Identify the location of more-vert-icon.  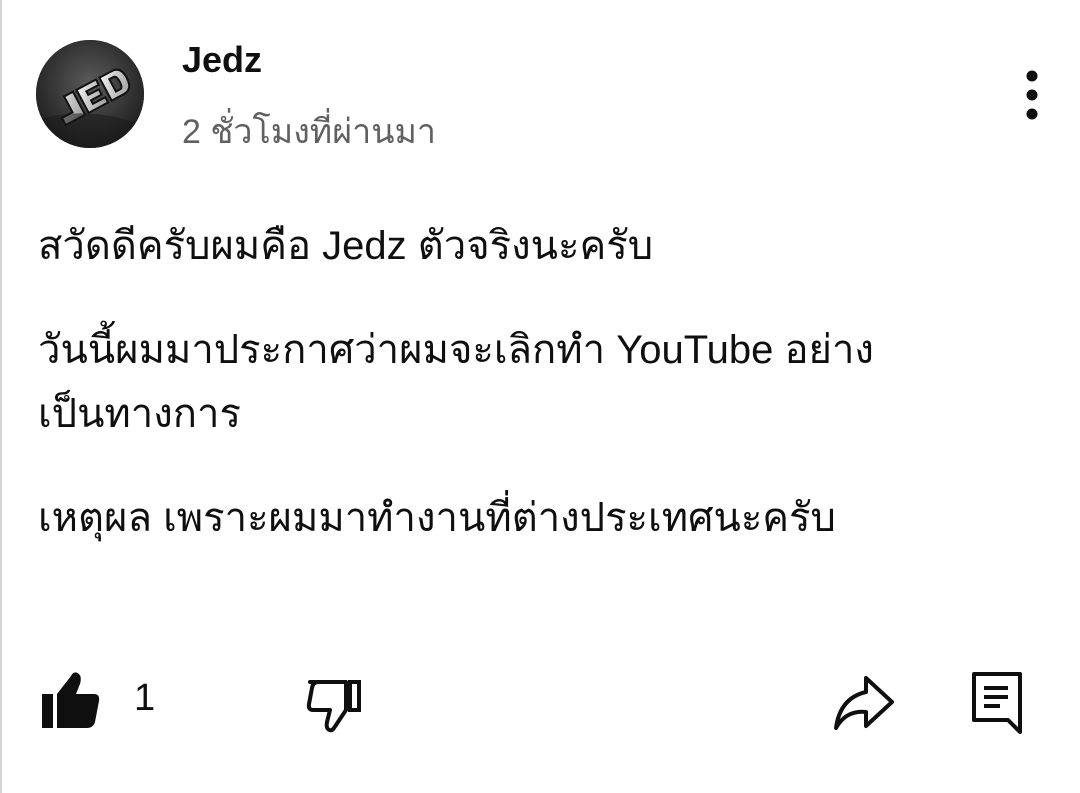
(1032, 95).